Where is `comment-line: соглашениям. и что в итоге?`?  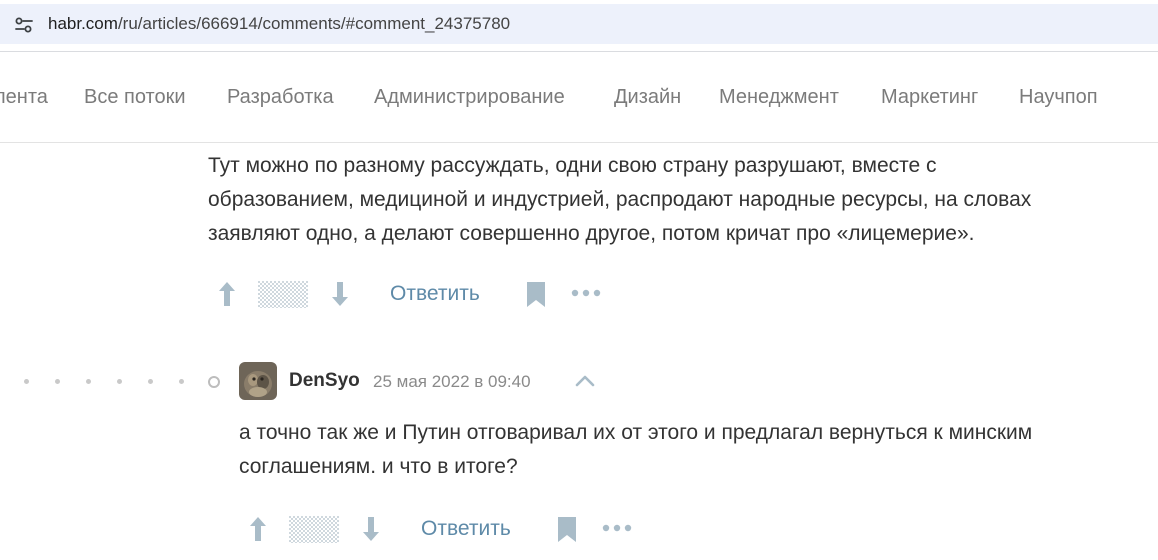 comment-line: соглашениям. и что в итоге? is located at coordinates (378, 466).